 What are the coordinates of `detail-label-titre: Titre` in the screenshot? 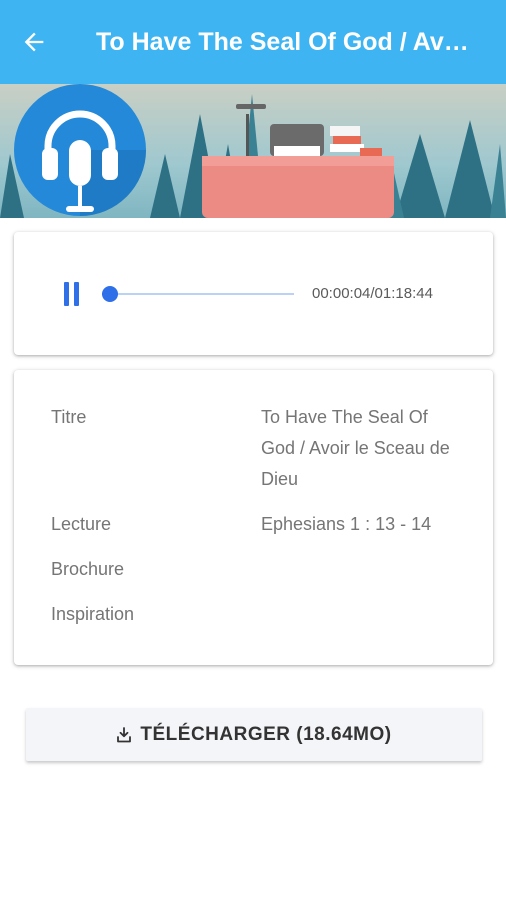 It's located at (69, 417).